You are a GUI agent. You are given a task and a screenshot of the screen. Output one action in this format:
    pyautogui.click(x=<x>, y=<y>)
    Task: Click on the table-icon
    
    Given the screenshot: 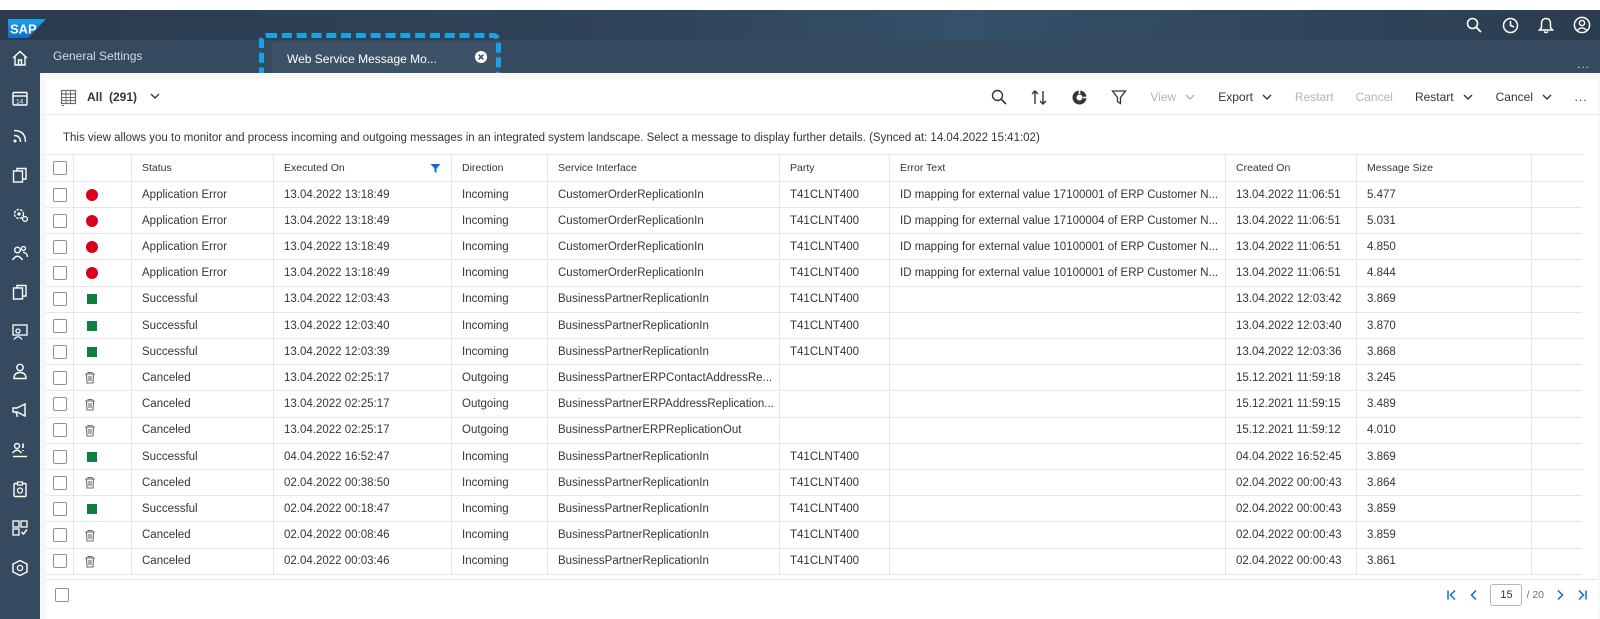 What is the action you would take?
    pyautogui.click(x=68, y=97)
    